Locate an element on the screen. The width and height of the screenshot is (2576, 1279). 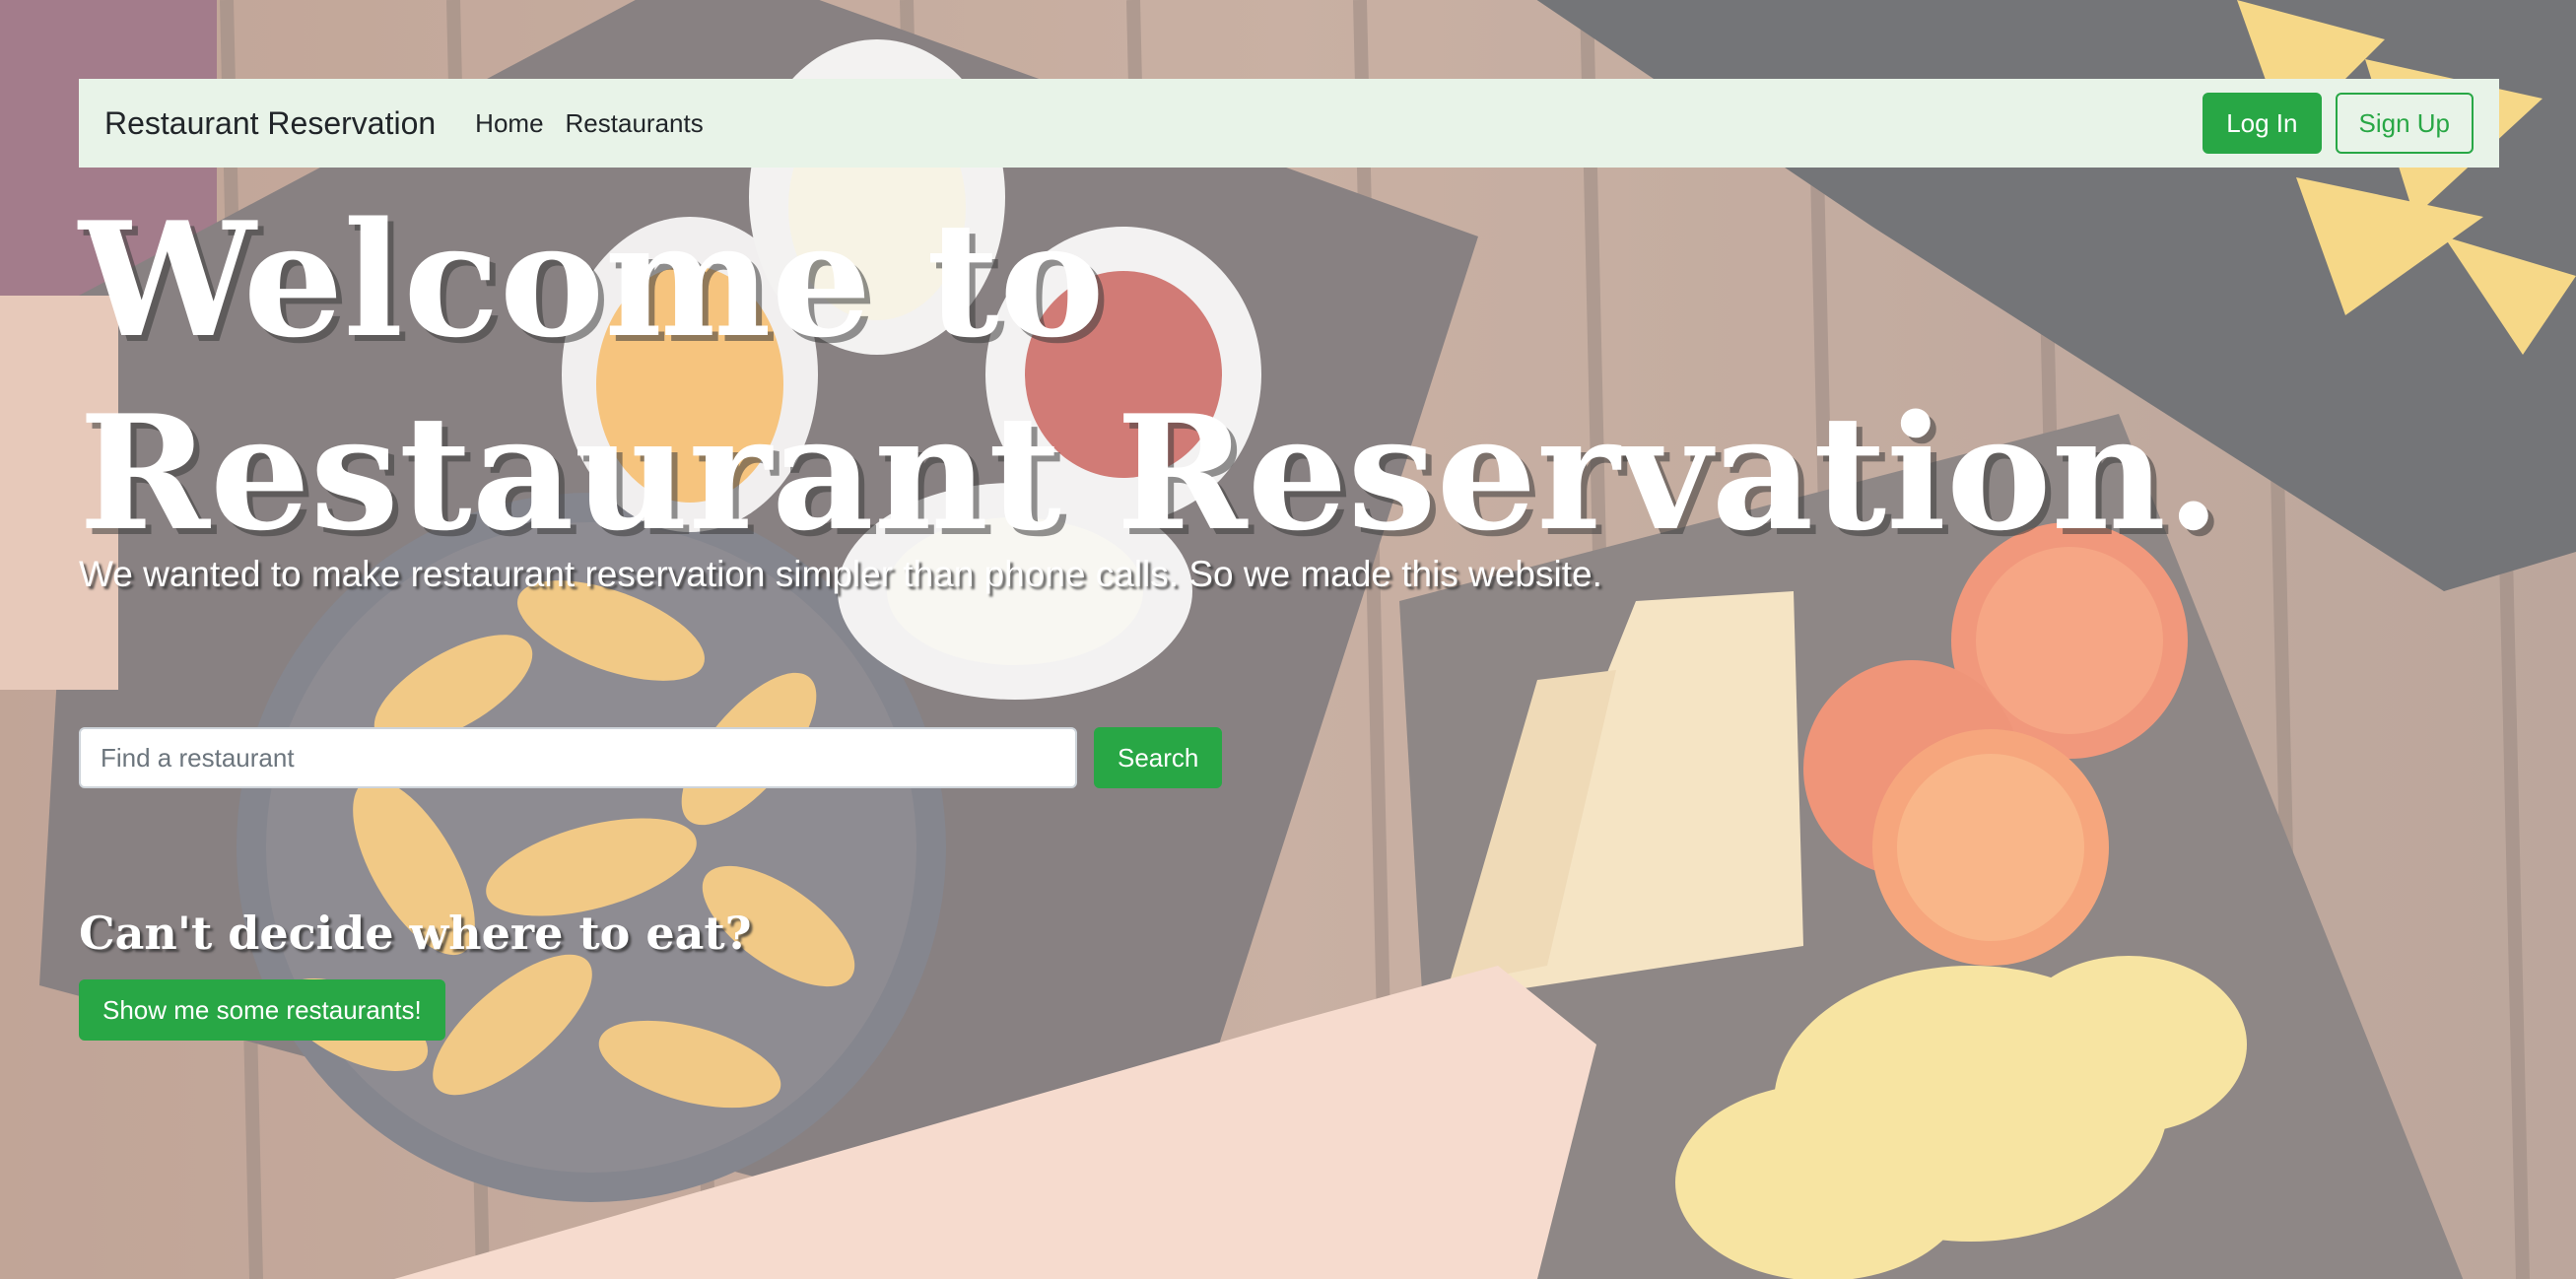
brand-link: Restaurant Reservation is located at coordinates (270, 123).